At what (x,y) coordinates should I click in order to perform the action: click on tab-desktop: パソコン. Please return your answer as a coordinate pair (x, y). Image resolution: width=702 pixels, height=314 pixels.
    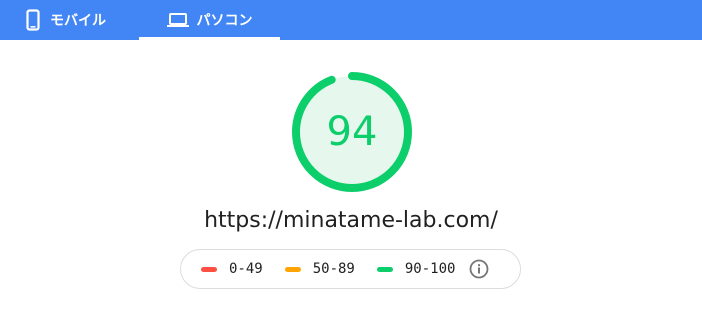
    Looking at the image, I should click on (209, 20).